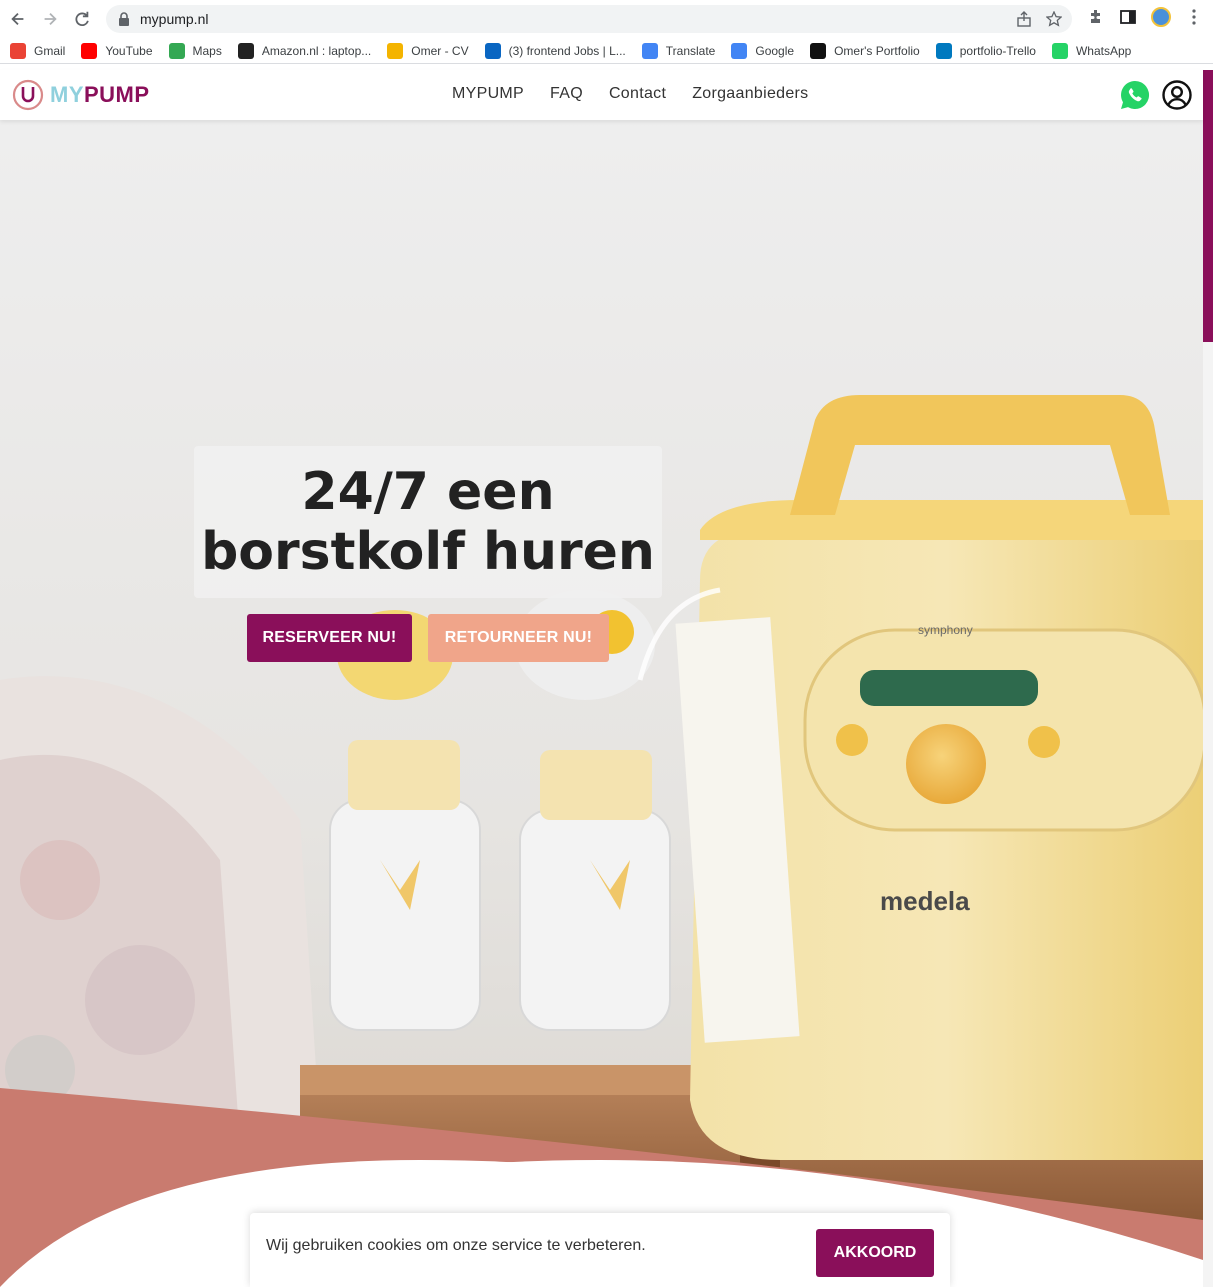 The image size is (1213, 1287). Describe the element at coordinates (488, 94) in the screenshot. I see `nav-link-mypump: MYPUMP` at that location.